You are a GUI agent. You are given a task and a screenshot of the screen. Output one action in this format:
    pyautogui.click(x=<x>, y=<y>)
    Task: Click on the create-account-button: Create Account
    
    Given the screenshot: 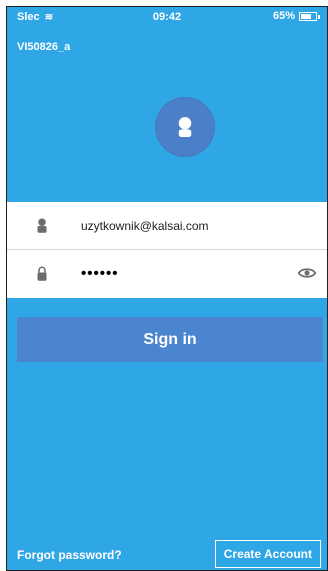 What is the action you would take?
    pyautogui.click(x=267, y=554)
    